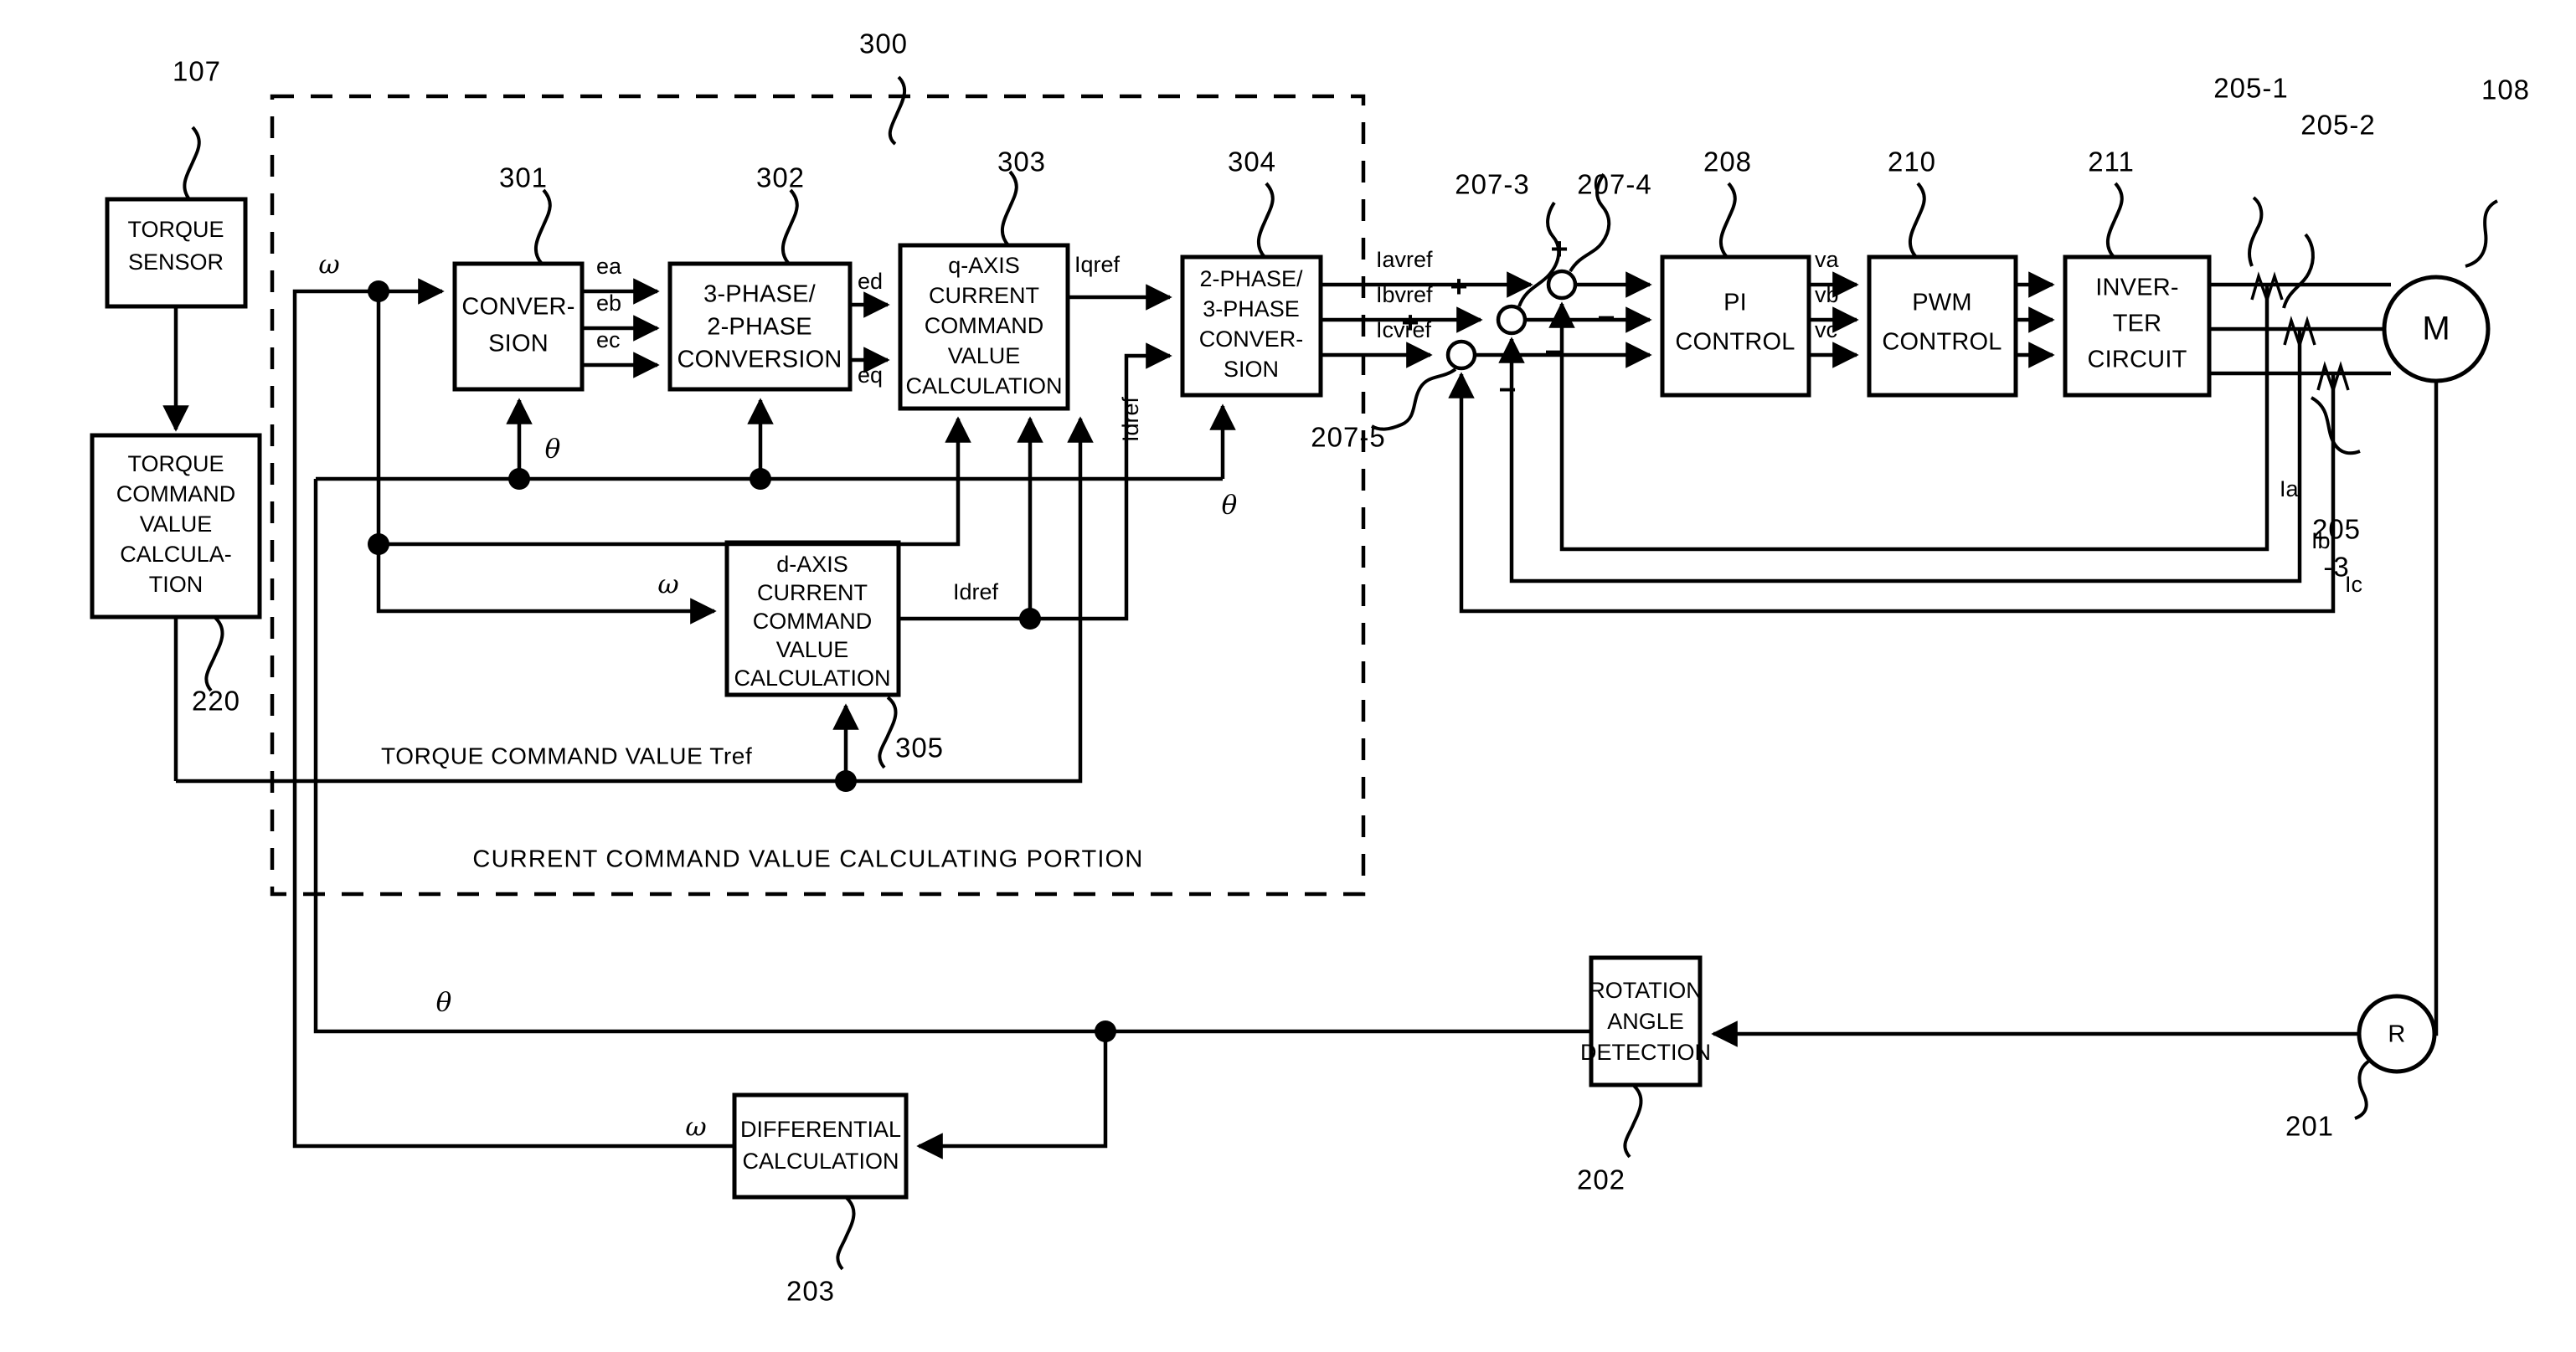 This screenshot has width=2576, height=1352. Describe the element at coordinates (176, 262) in the screenshot. I see `torque-sensor-label-line-2: SENSOR` at that location.